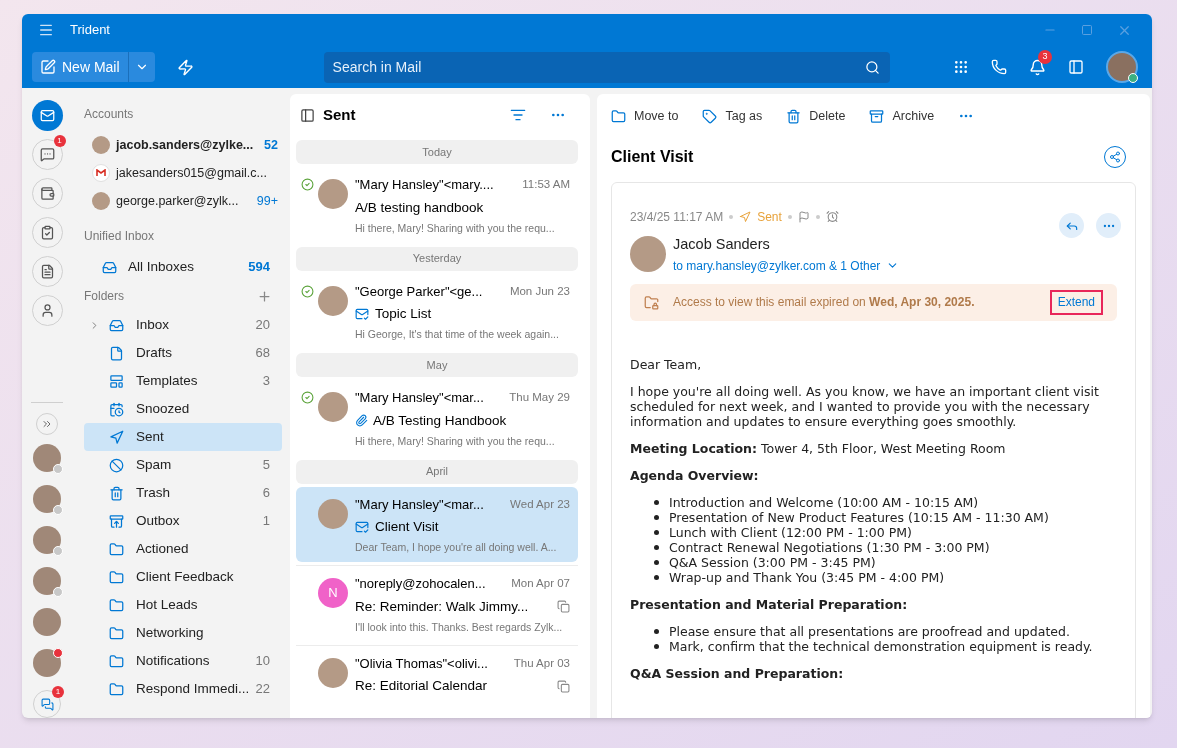 The height and width of the screenshot is (748, 1177). Describe the element at coordinates (183, 493) in the screenshot. I see `folder-item: Trash 6` at that location.